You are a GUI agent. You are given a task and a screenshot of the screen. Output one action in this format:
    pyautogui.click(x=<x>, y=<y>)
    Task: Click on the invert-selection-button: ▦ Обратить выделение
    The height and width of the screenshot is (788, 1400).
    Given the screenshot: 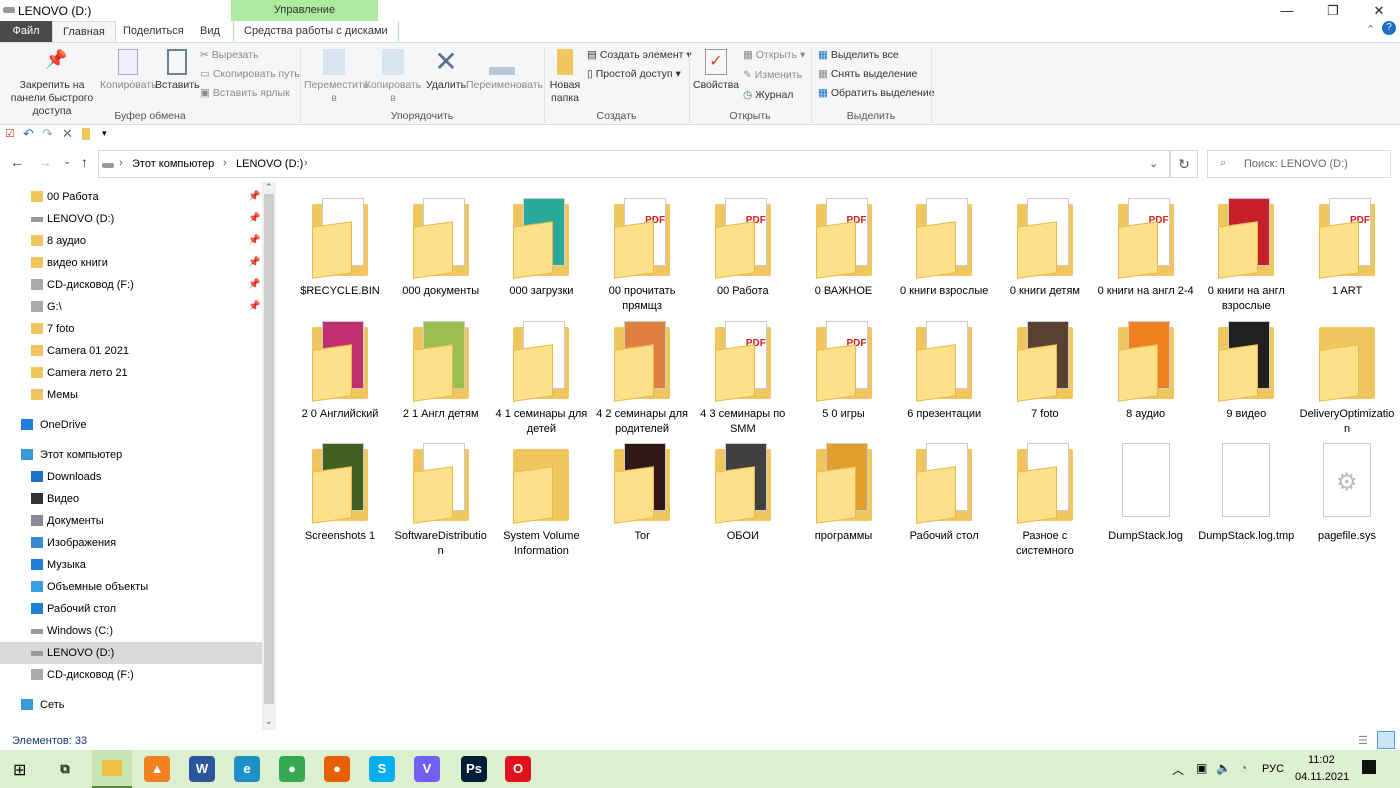 What is the action you would take?
    pyautogui.click(x=876, y=93)
    